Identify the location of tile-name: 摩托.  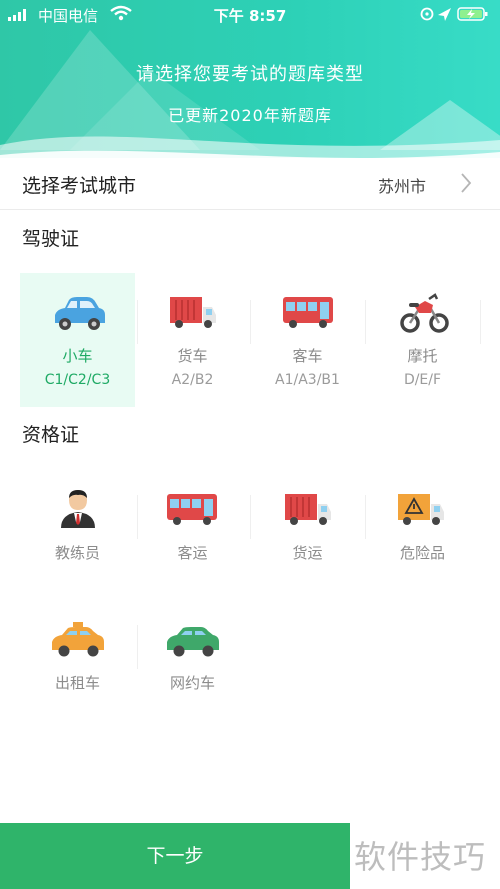
(422, 356).